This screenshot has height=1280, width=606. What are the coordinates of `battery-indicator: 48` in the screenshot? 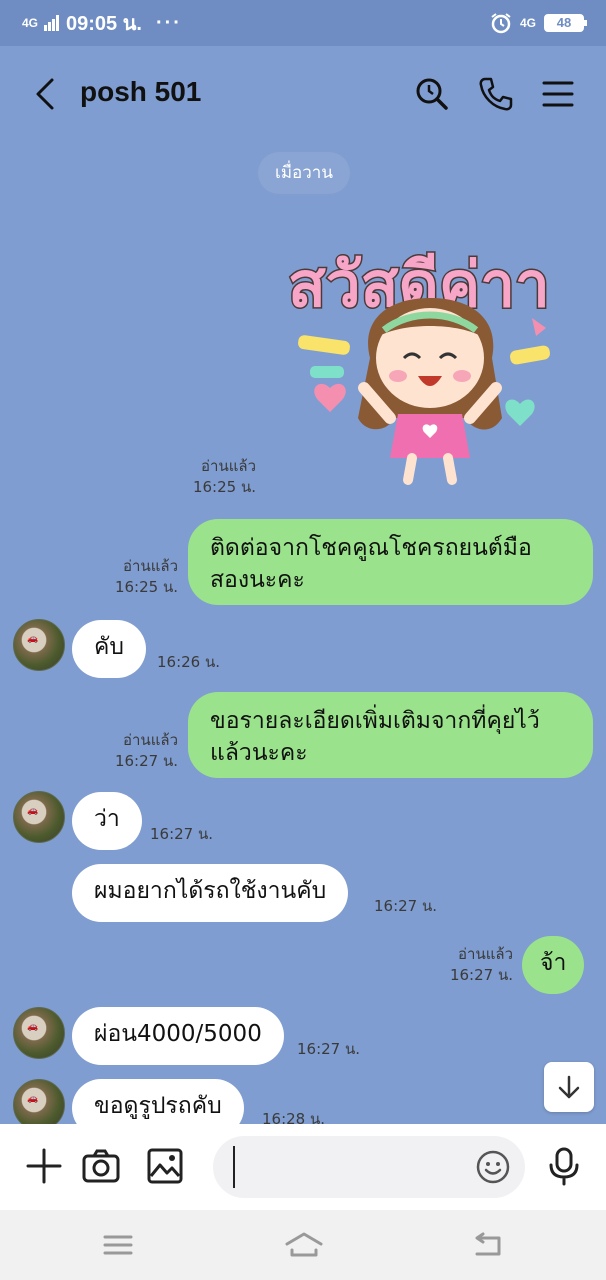 It's located at (565, 23).